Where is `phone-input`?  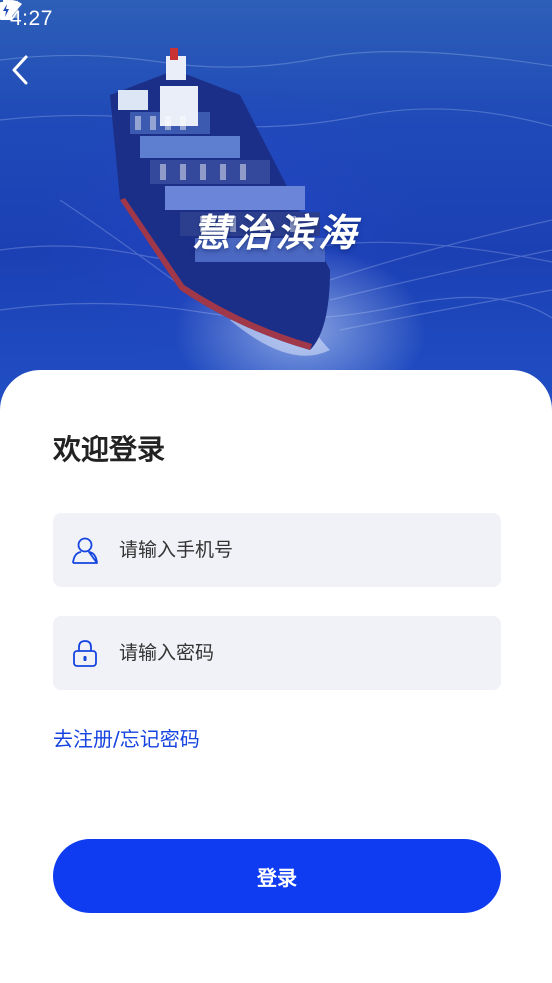
phone-input is located at coordinates (310, 550).